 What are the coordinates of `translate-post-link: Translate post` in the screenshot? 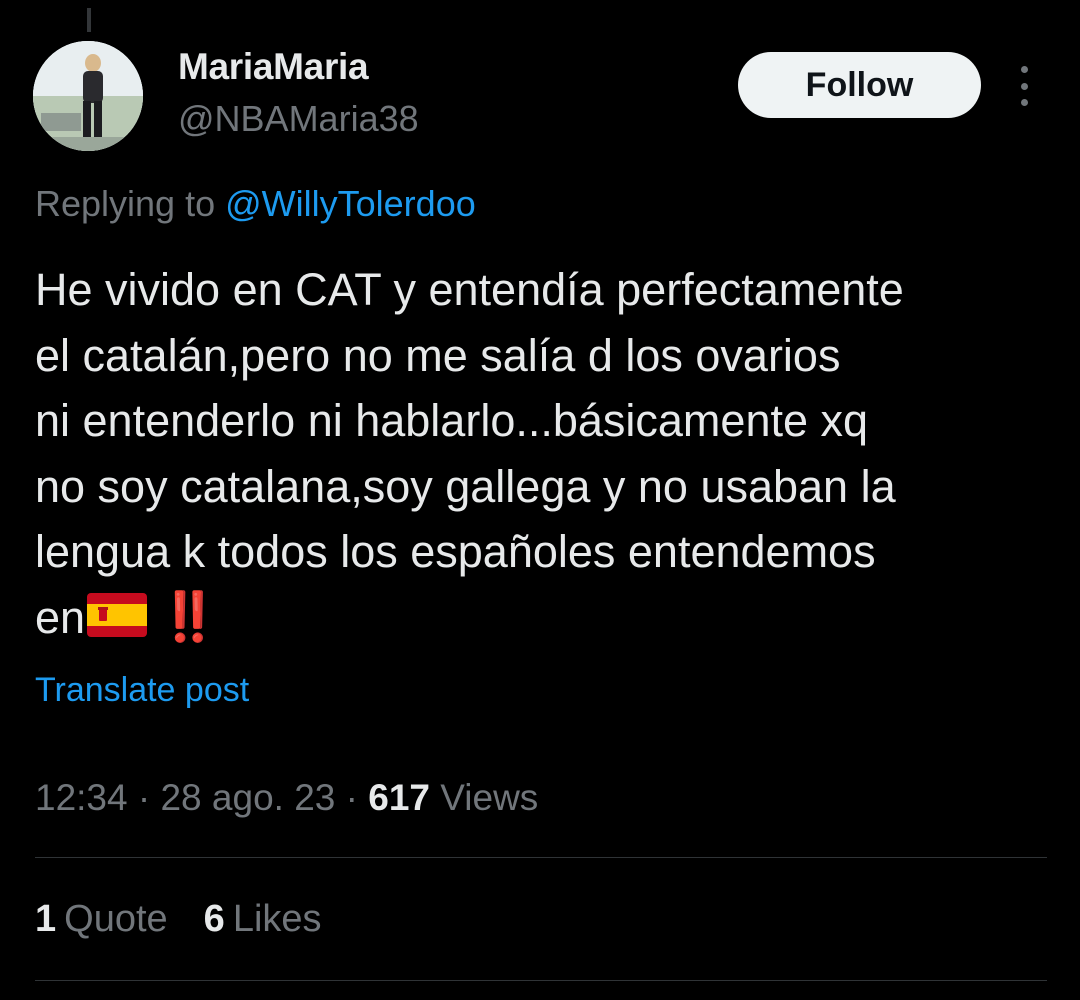 It's located at (142, 690).